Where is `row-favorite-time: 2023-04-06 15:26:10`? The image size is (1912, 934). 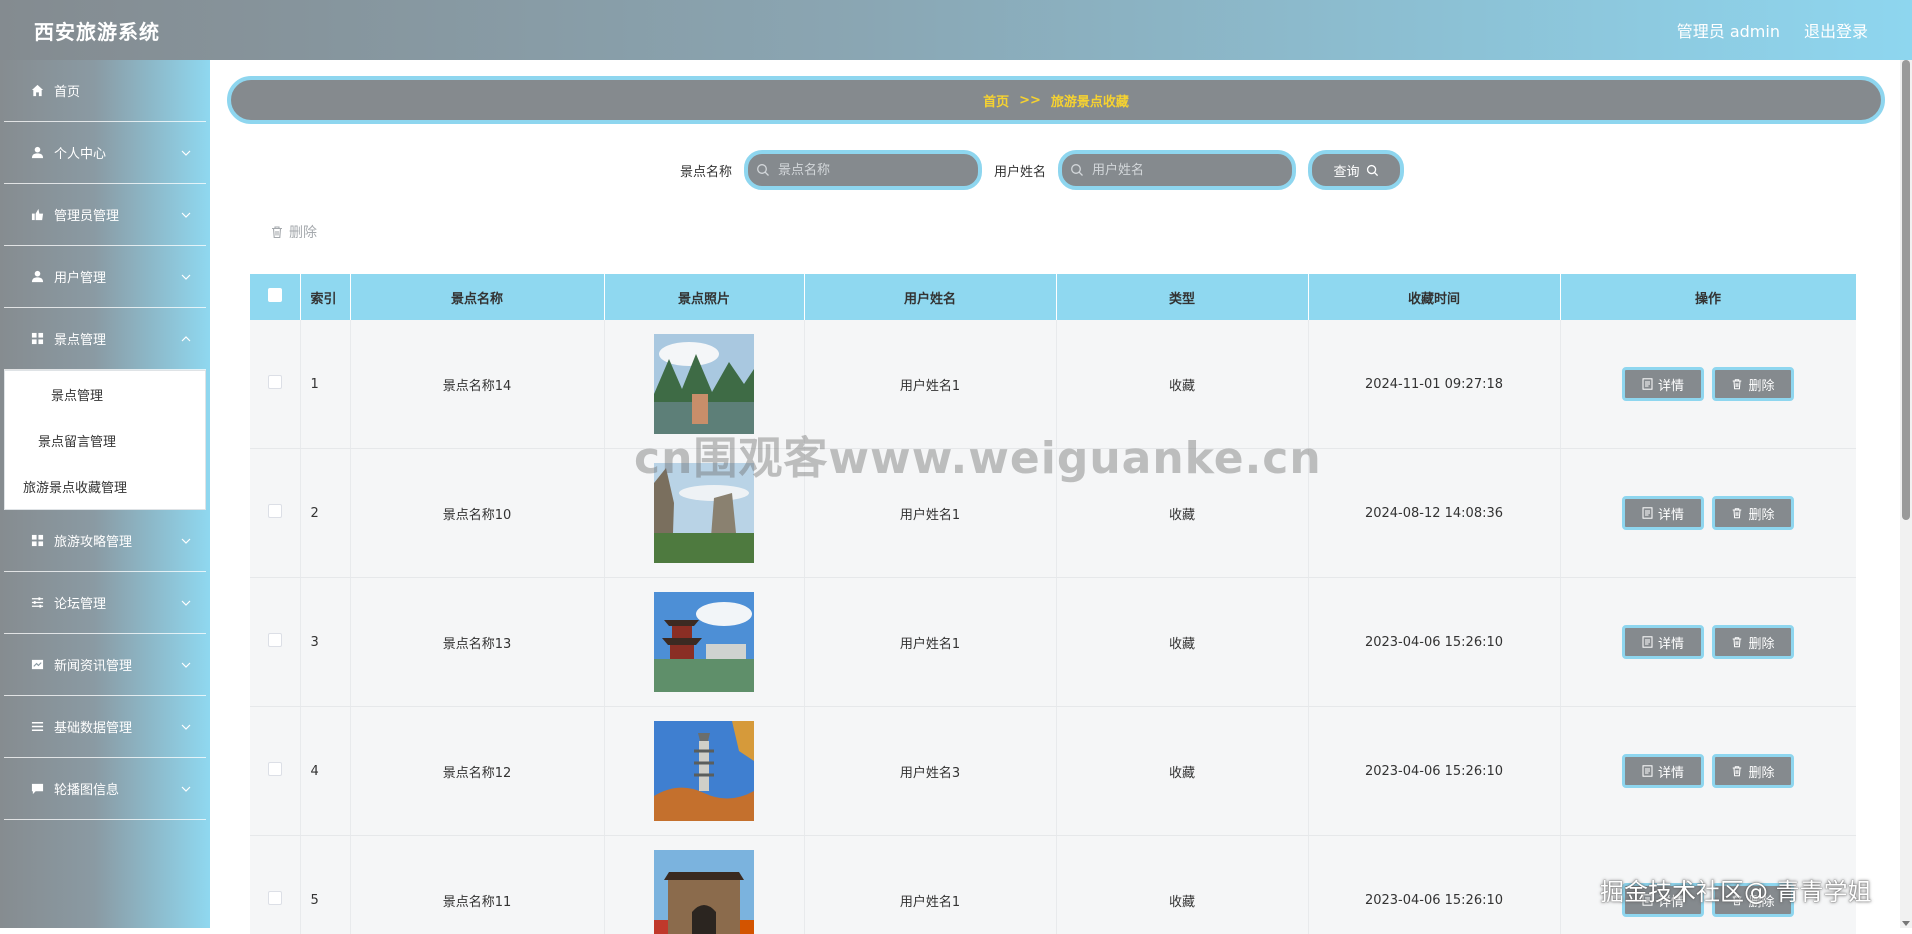 row-favorite-time: 2023-04-06 15:26:10 is located at coordinates (1434, 885).